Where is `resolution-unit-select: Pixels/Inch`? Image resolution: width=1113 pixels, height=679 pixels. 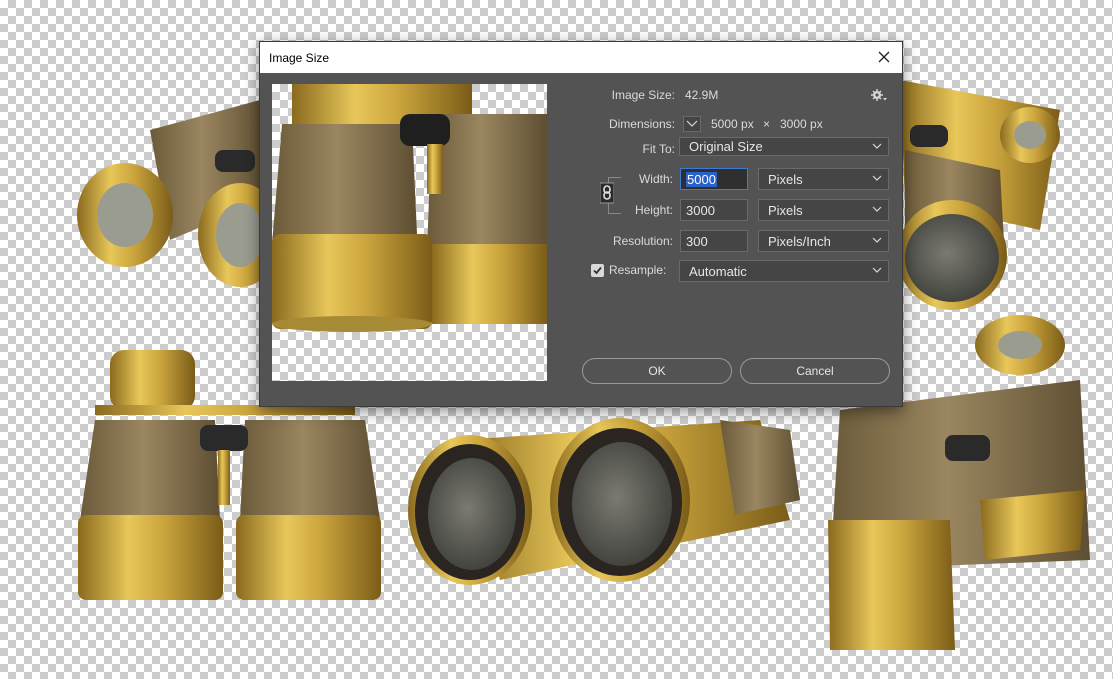
resolution-unit-select: Pixels/Inch is located at coordinates (823, 241).